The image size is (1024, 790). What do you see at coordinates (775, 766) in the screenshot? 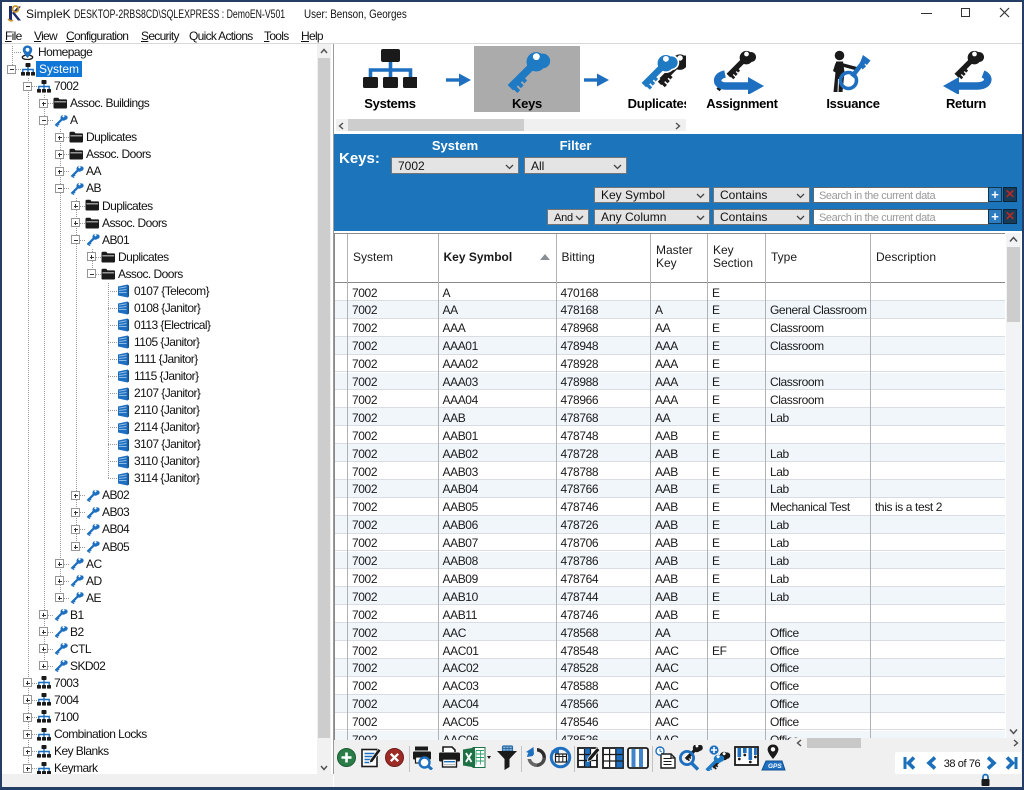
I see `svg-text: GPS` at bounding box center [775, 766].